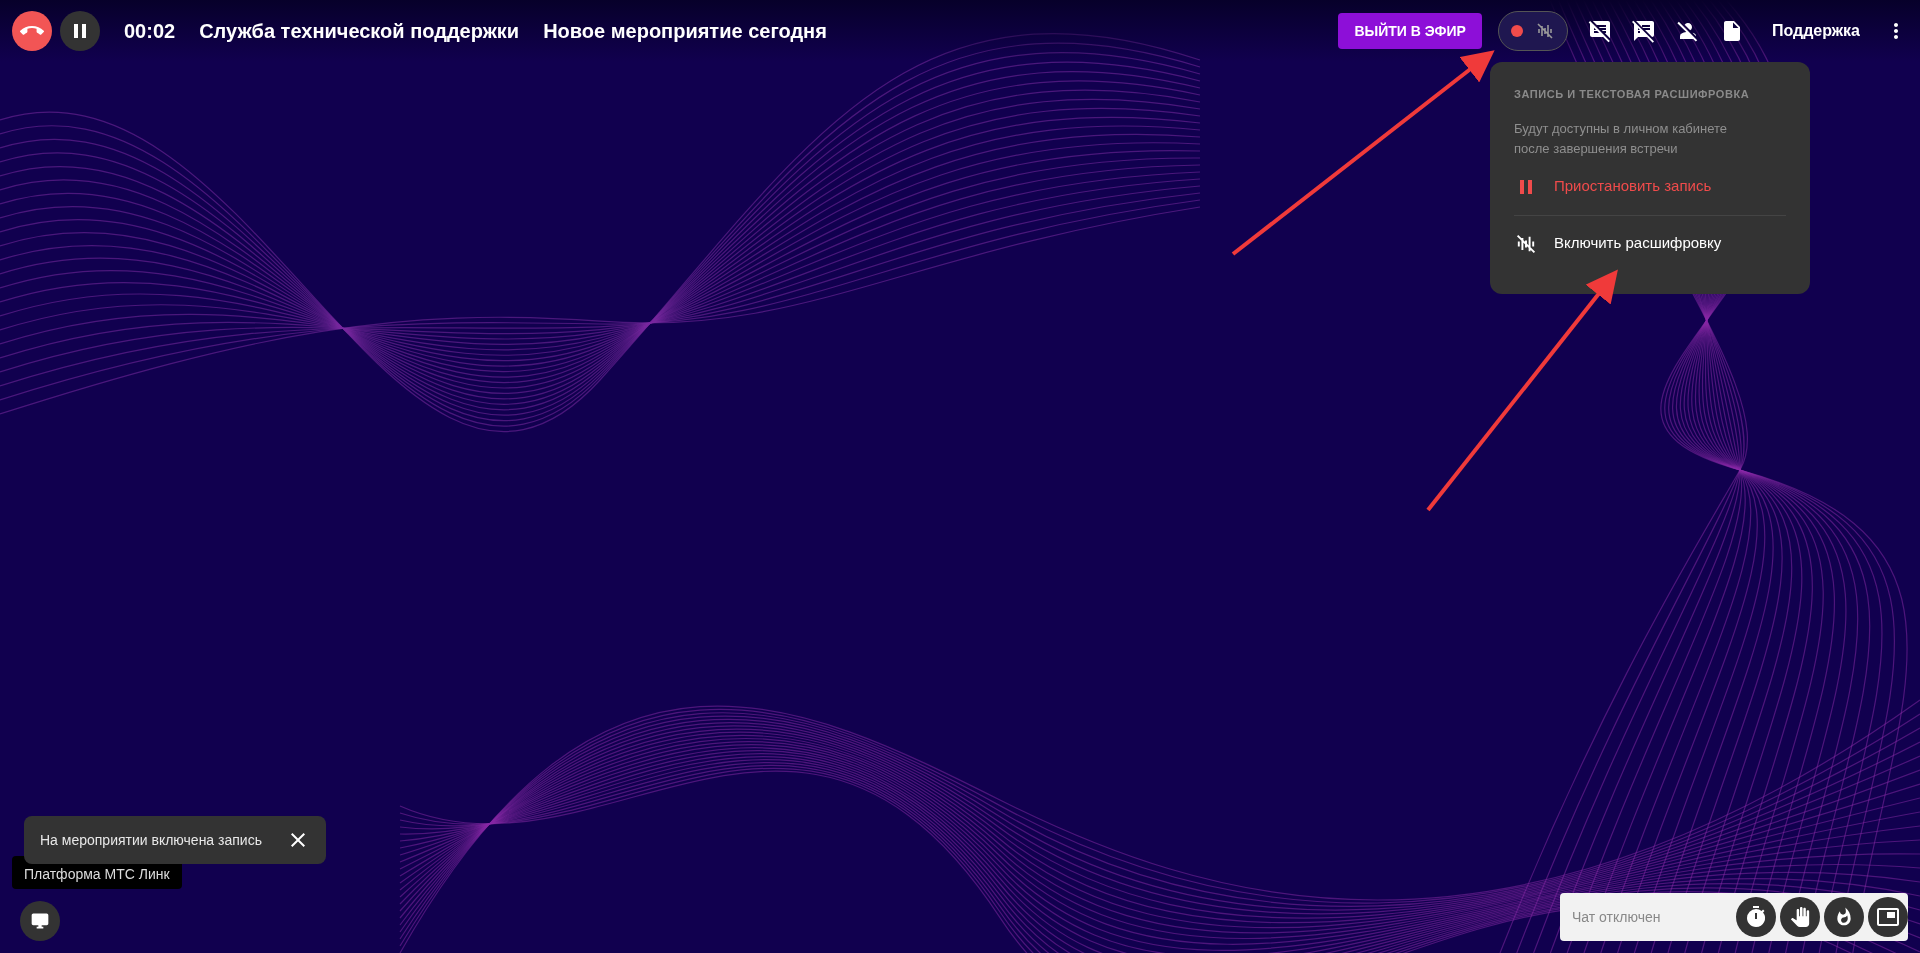  Describe the element at coordinates (1544, 31) in the screenshot. I see `transcribe-off-icon` at that location.